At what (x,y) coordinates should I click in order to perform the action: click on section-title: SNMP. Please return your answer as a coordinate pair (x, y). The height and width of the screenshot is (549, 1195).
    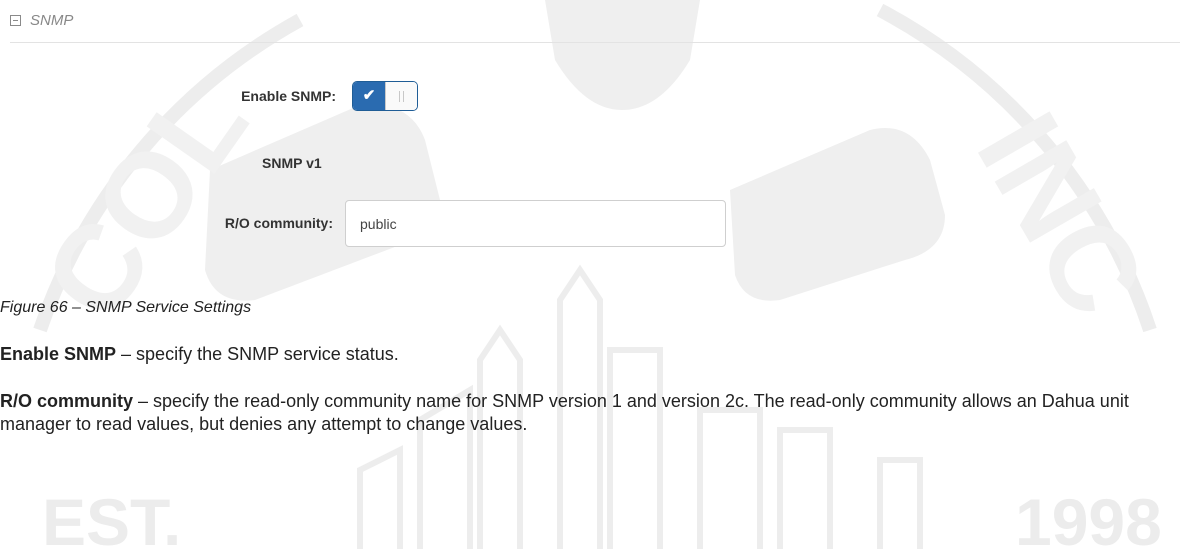
    Looking at the image, I should click on (52, 20).